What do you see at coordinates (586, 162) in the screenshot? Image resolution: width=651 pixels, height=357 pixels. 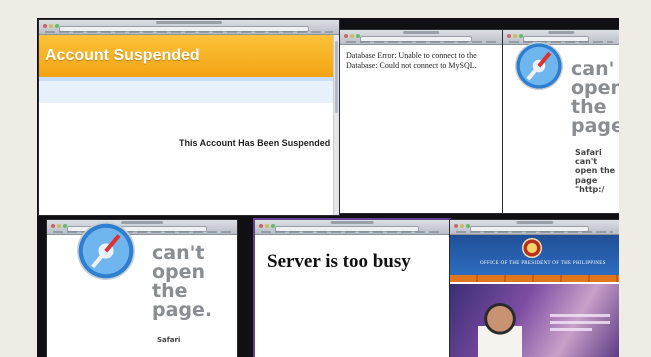 I see `error-detail-line: can't` at bounding box center [586, 162].